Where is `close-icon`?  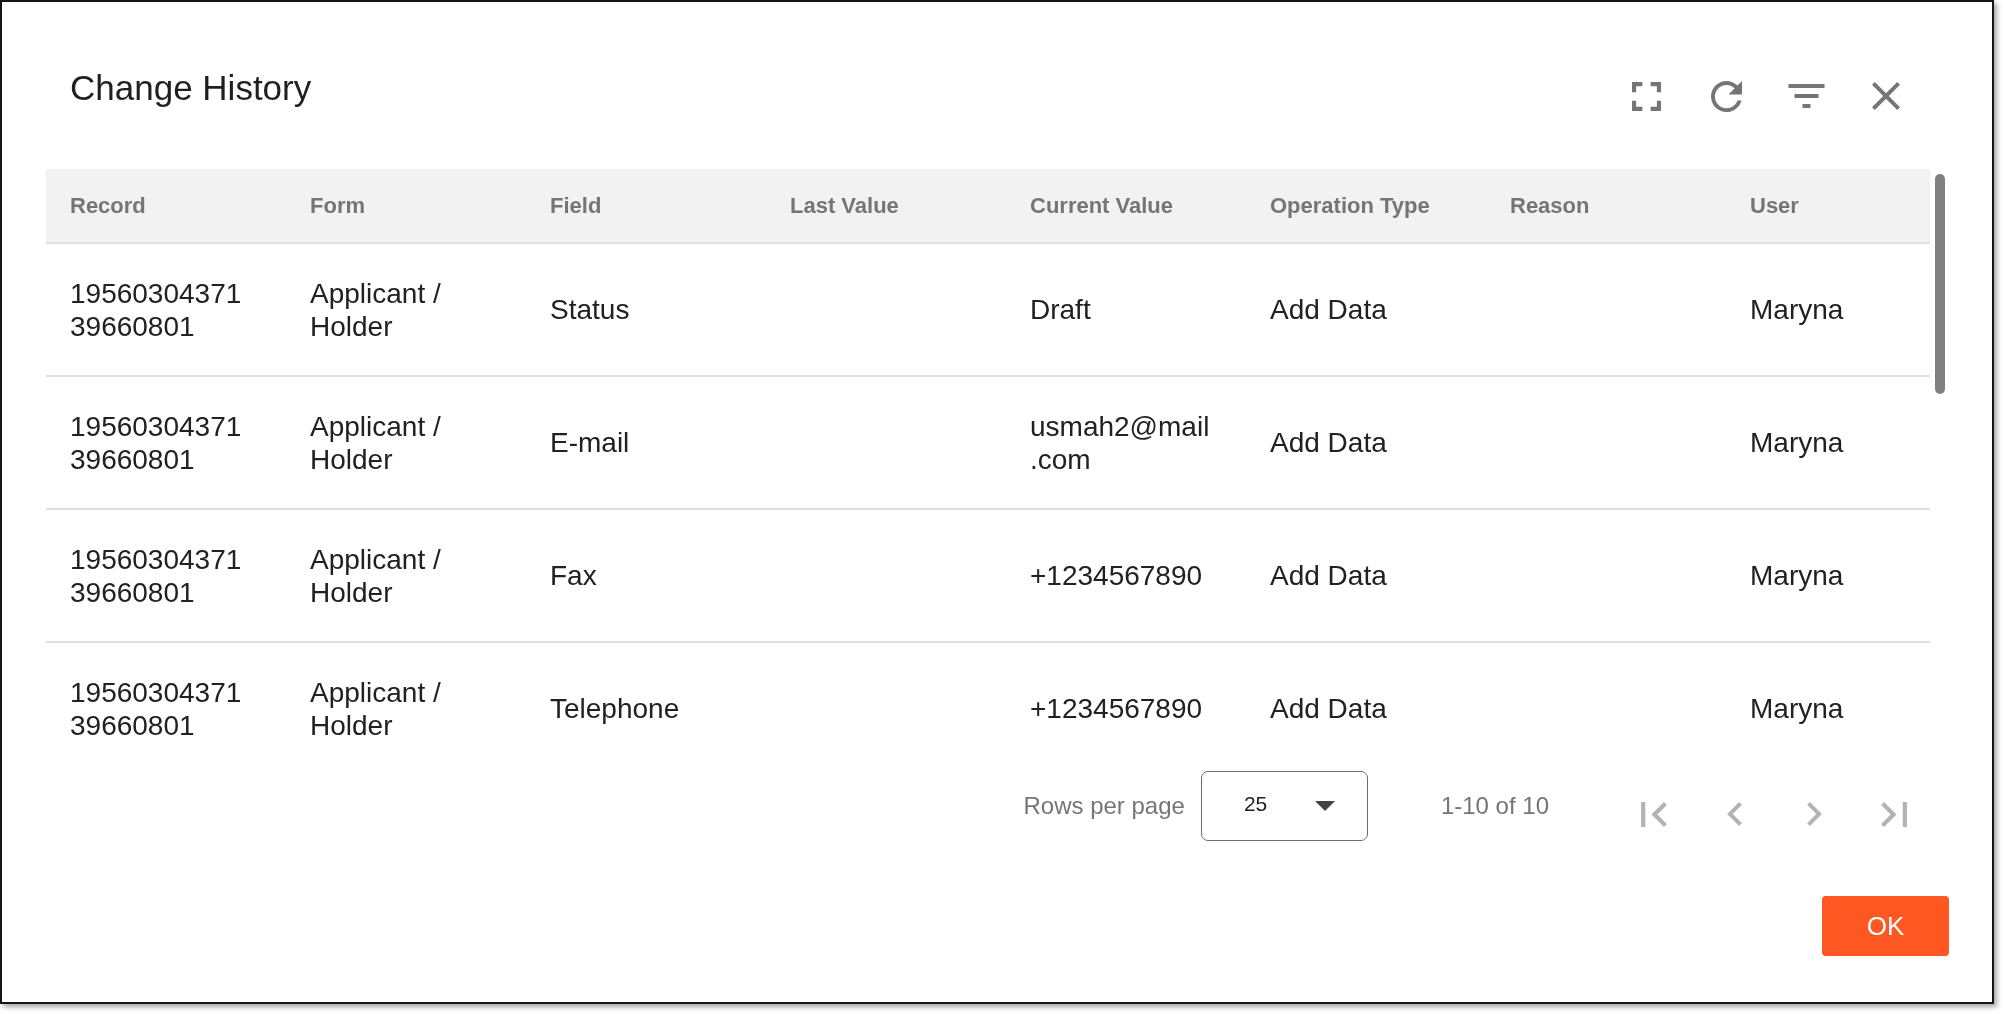
close-icon is located at coordinates (1886, 96).